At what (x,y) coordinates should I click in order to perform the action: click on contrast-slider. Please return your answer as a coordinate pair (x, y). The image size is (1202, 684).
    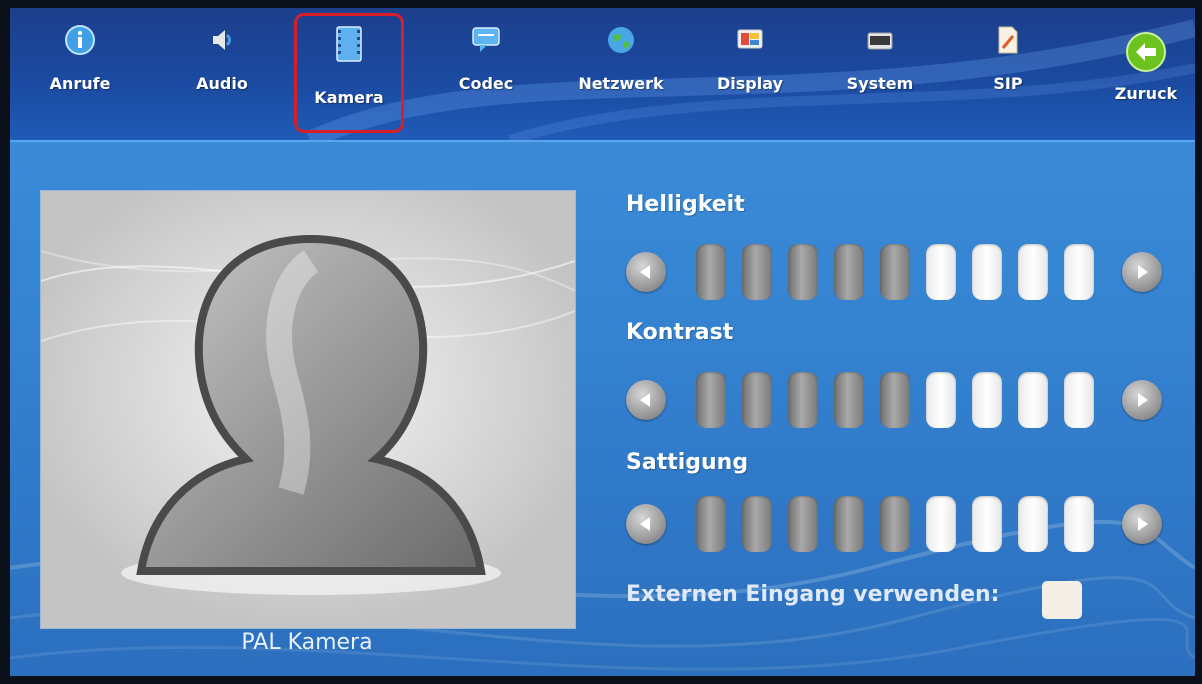
    Looking at the image, I should click on (896, 402).